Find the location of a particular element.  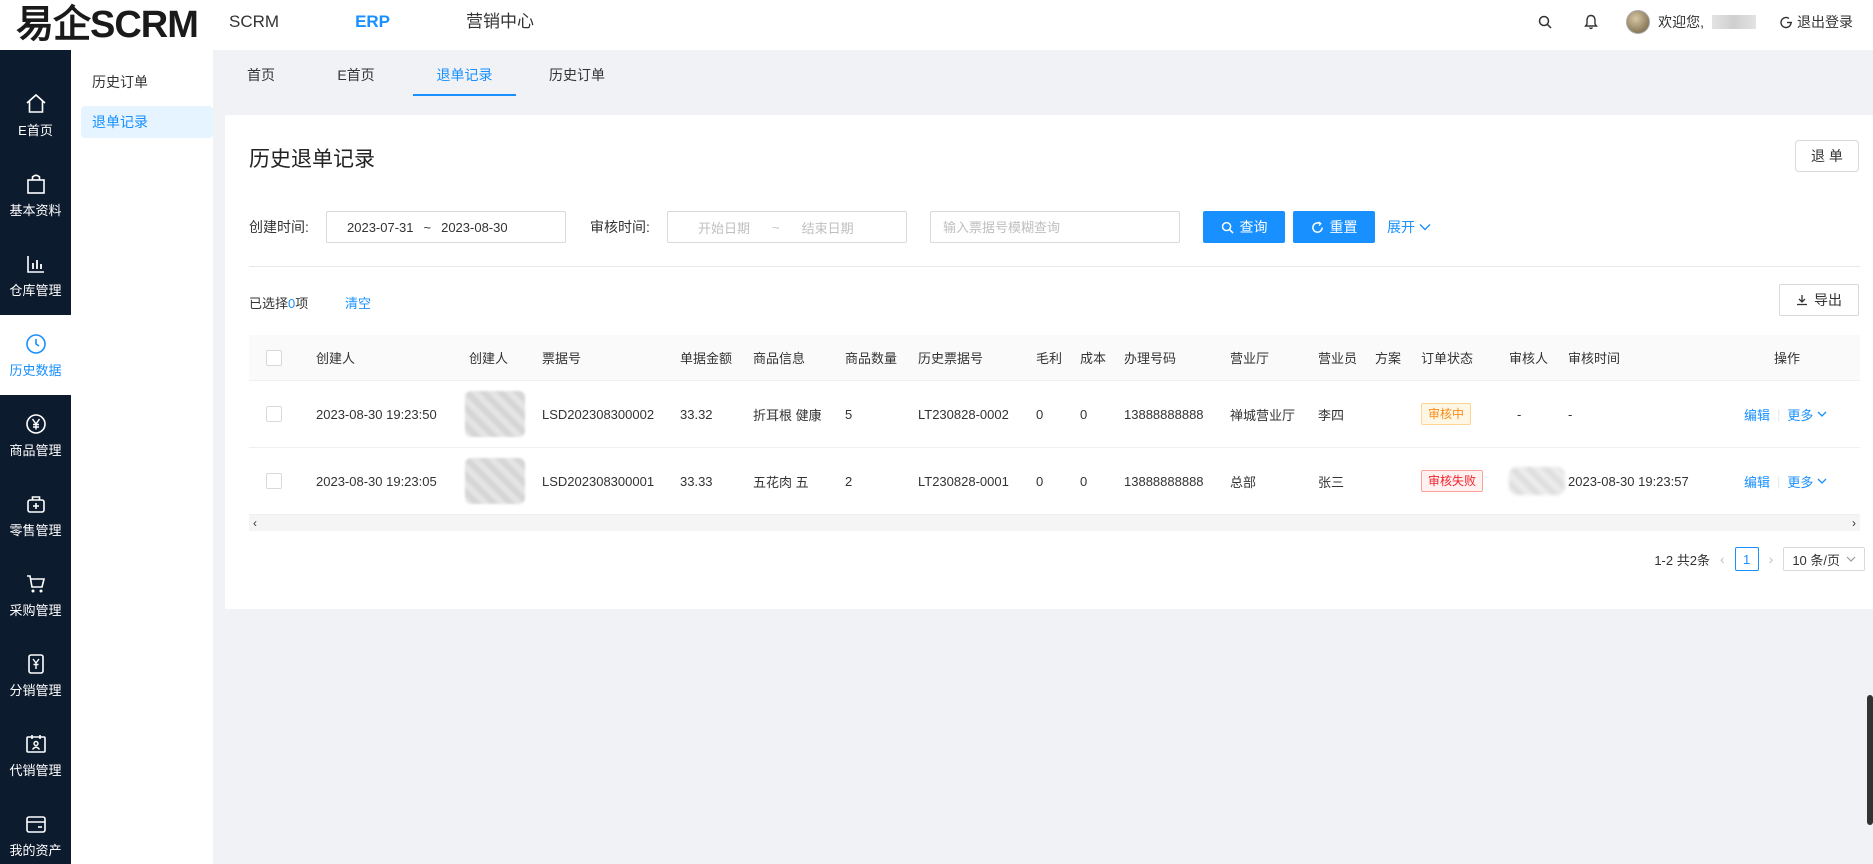

sidebar-item-e-home: E首页 is located at coordinates (35, 115).